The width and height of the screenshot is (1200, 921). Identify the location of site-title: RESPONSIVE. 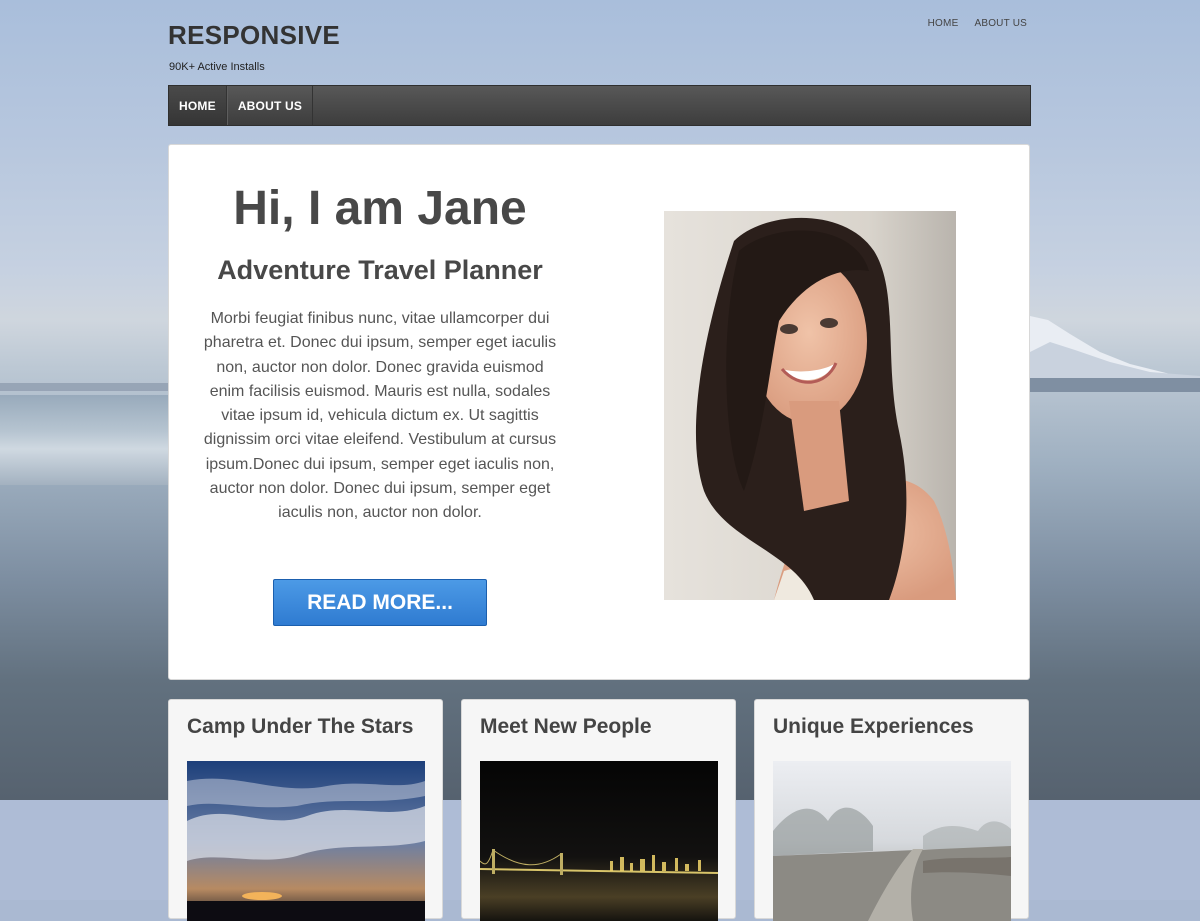
(254, 35).